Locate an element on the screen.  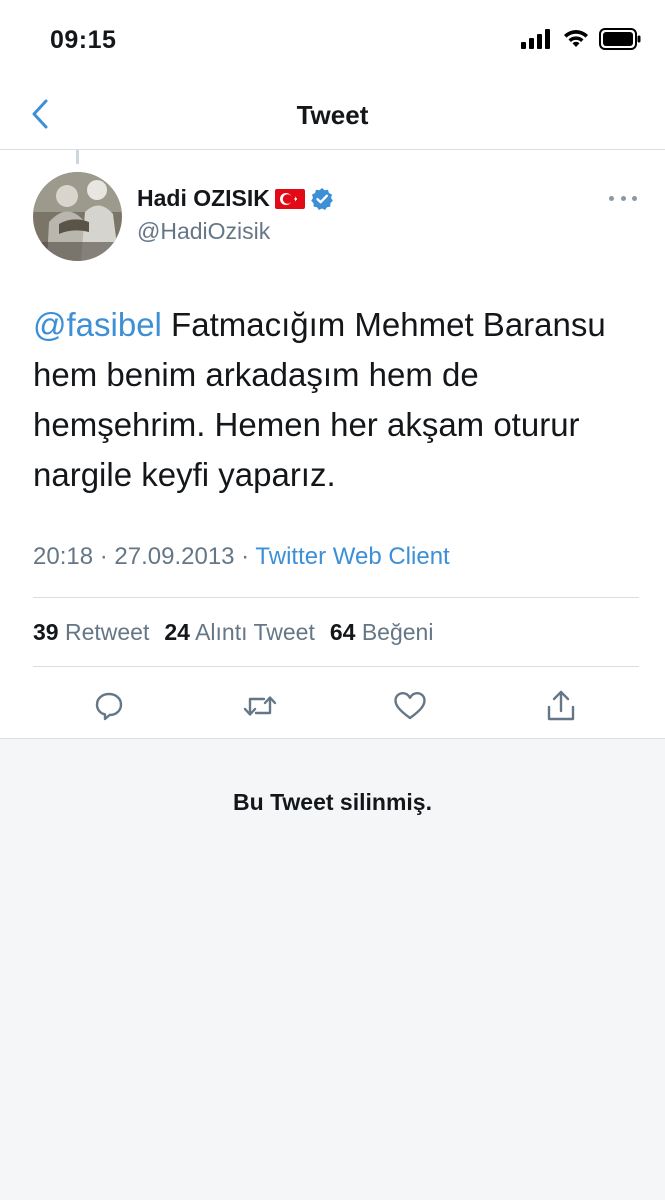
turkey-flag-icon is located at coordinates (289, 198).